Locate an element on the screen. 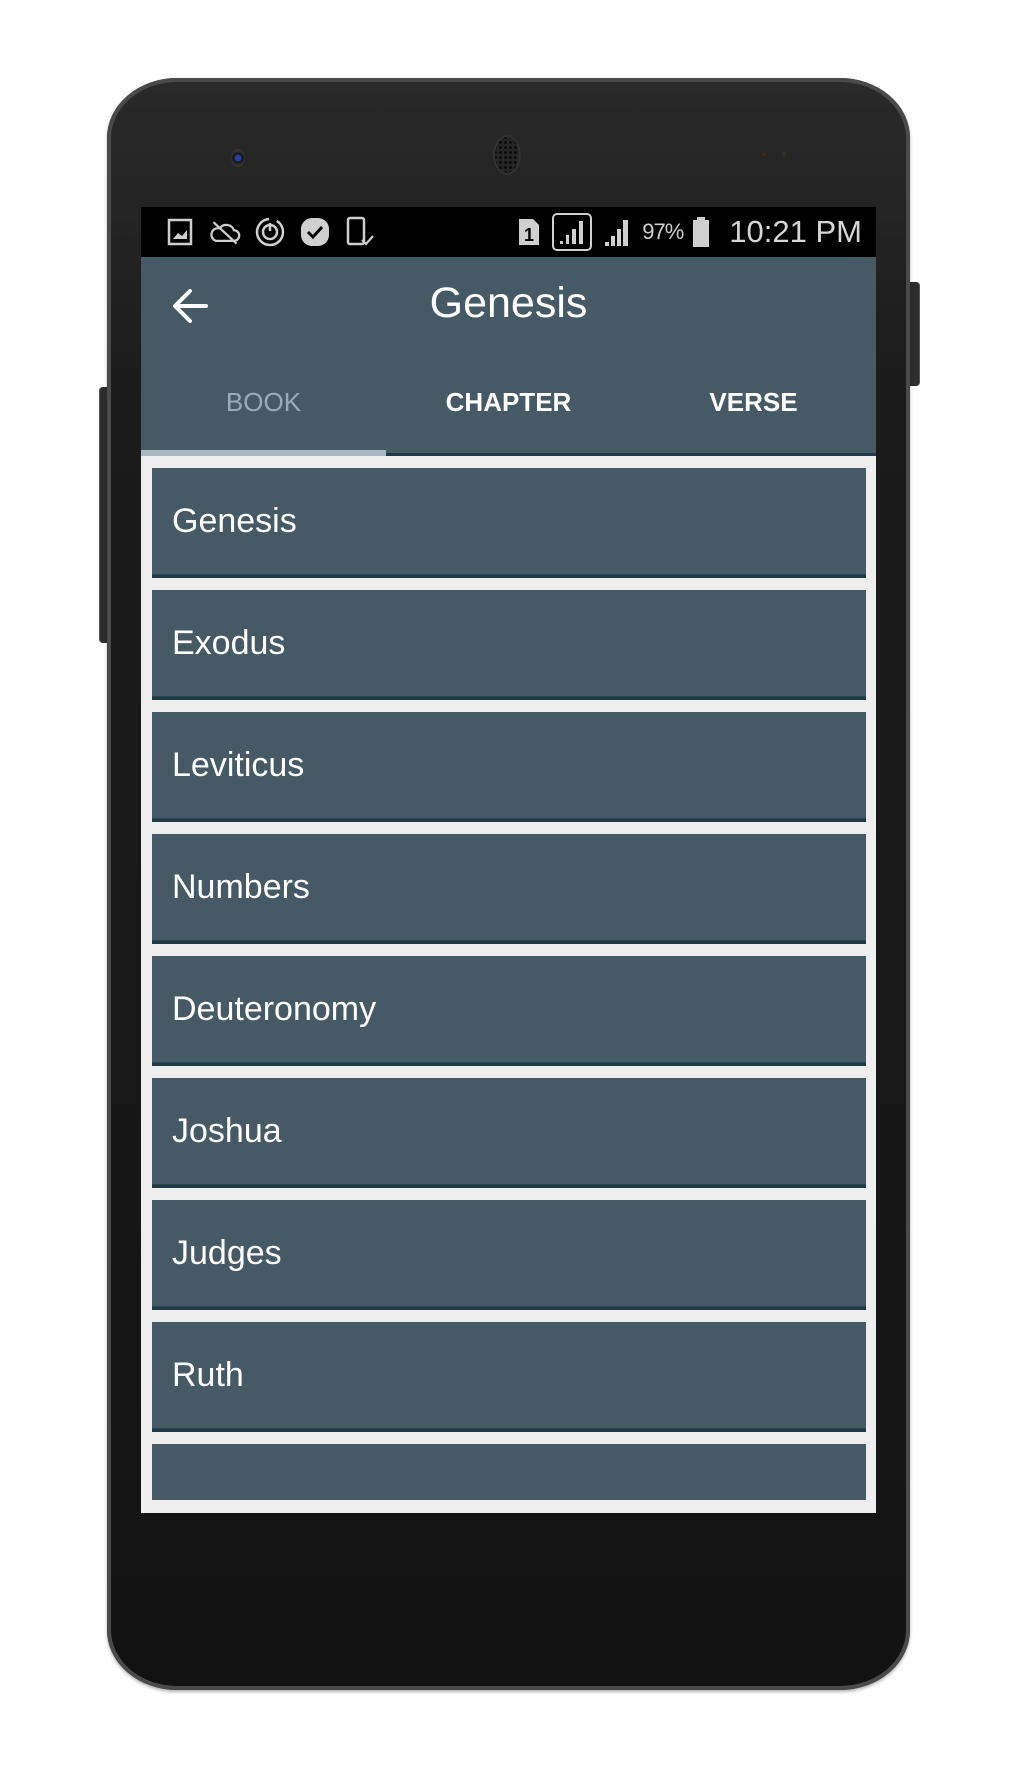  book-item-deuteronomy: Deuteronomy is located at coordinates (509, 1011).